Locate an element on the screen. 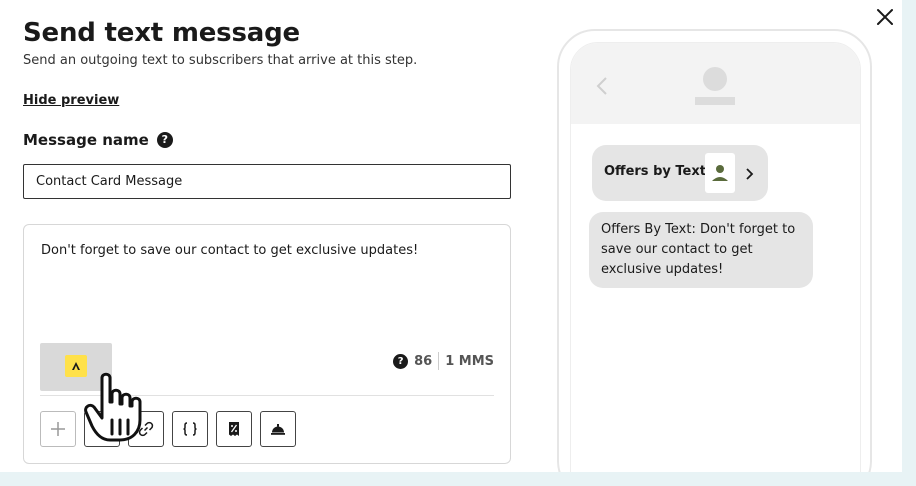  link-button is located at coordinates (146, 429).